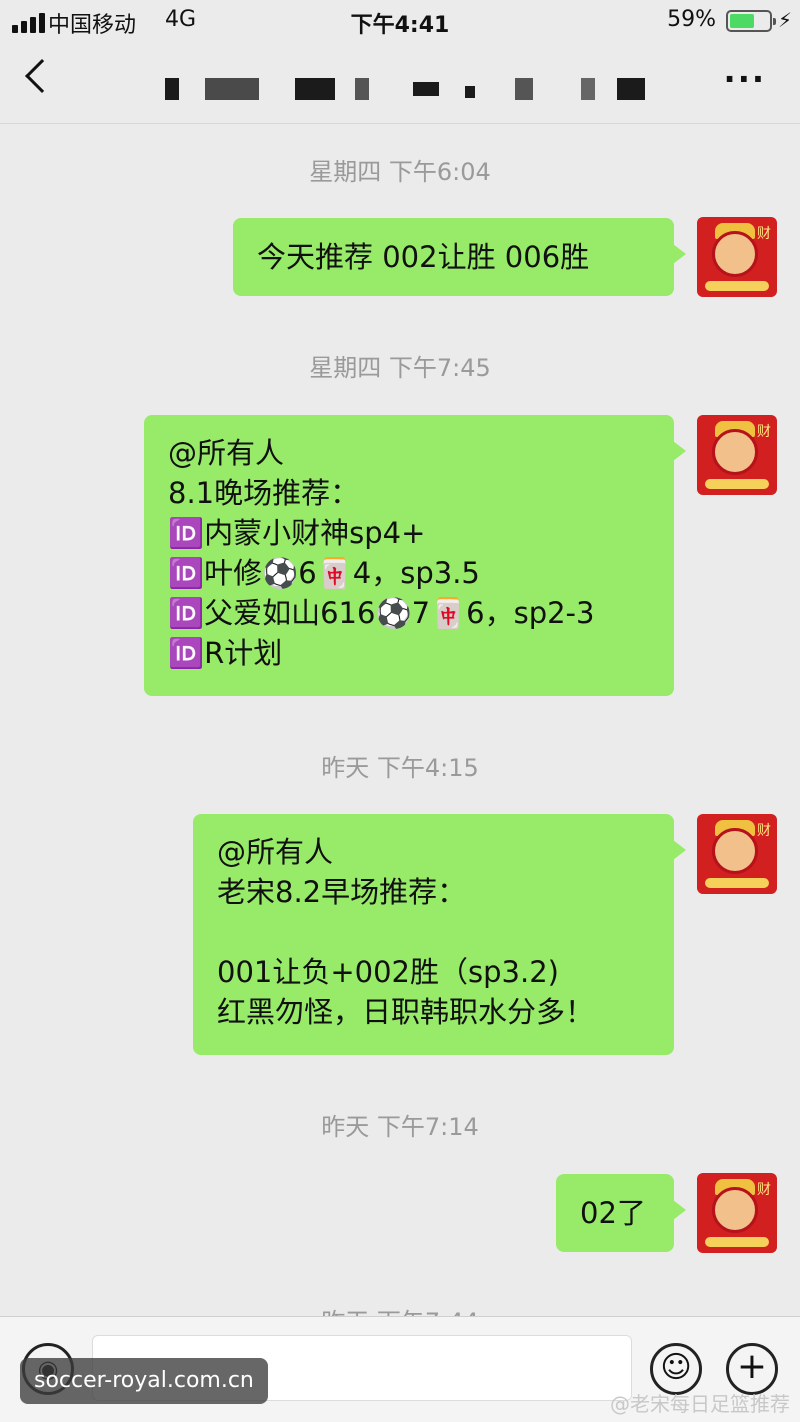 The image size is (800, 1422). Describe the element at coordinates (42, 76) in the screenshot. I see `back-arrow-icon` at that location.